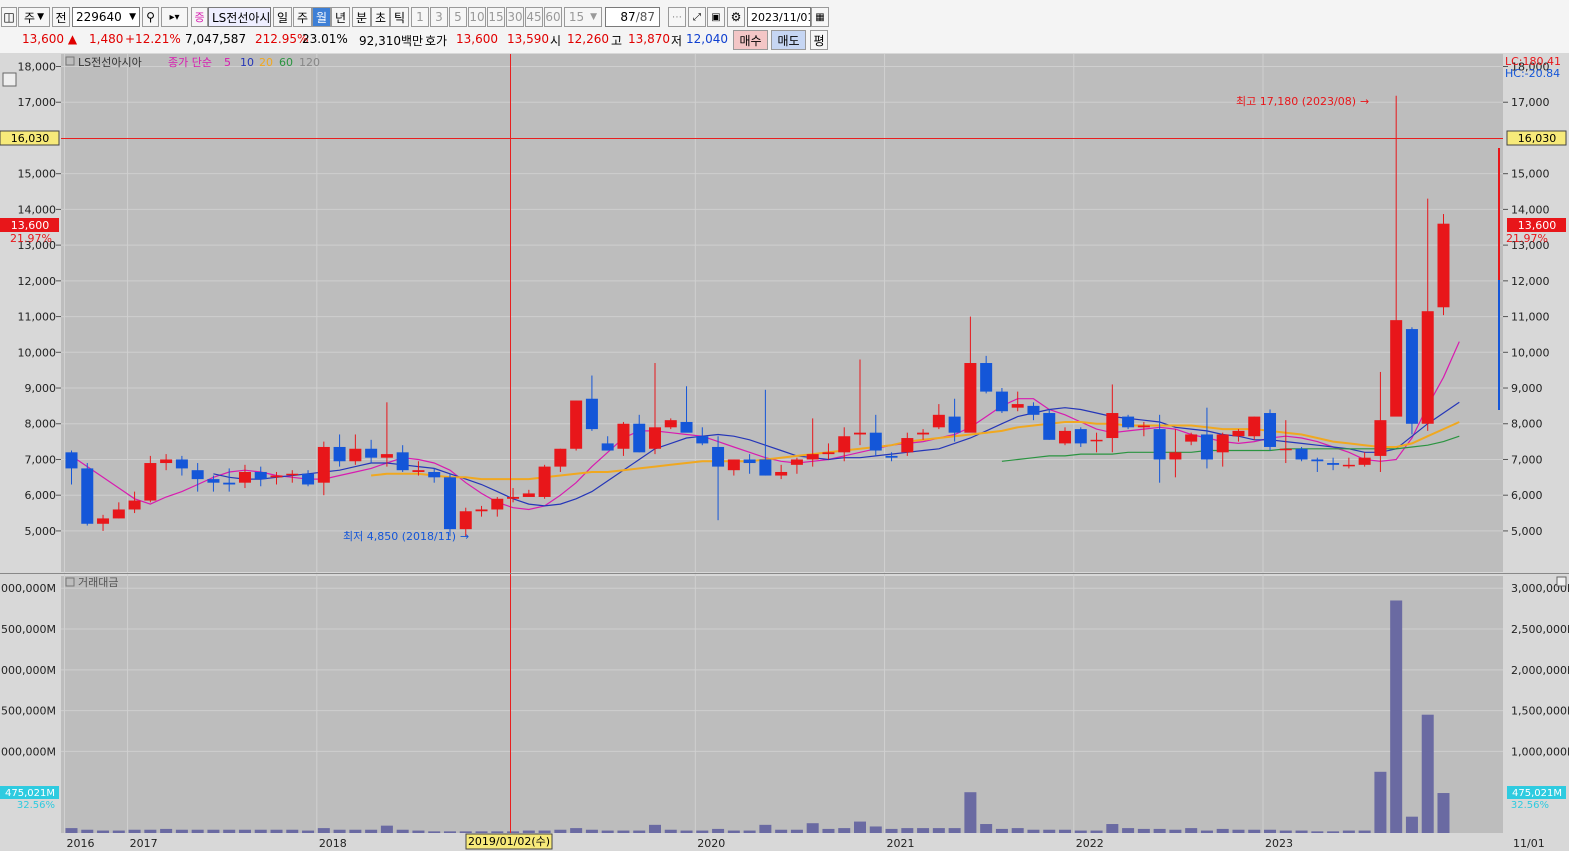 Image resolution: width=1569 pixels, height=851 pixels. Describe the element at coordinates (41, 388) in the screenshot. I see `price-tick-label-left: 9,000` at that location.